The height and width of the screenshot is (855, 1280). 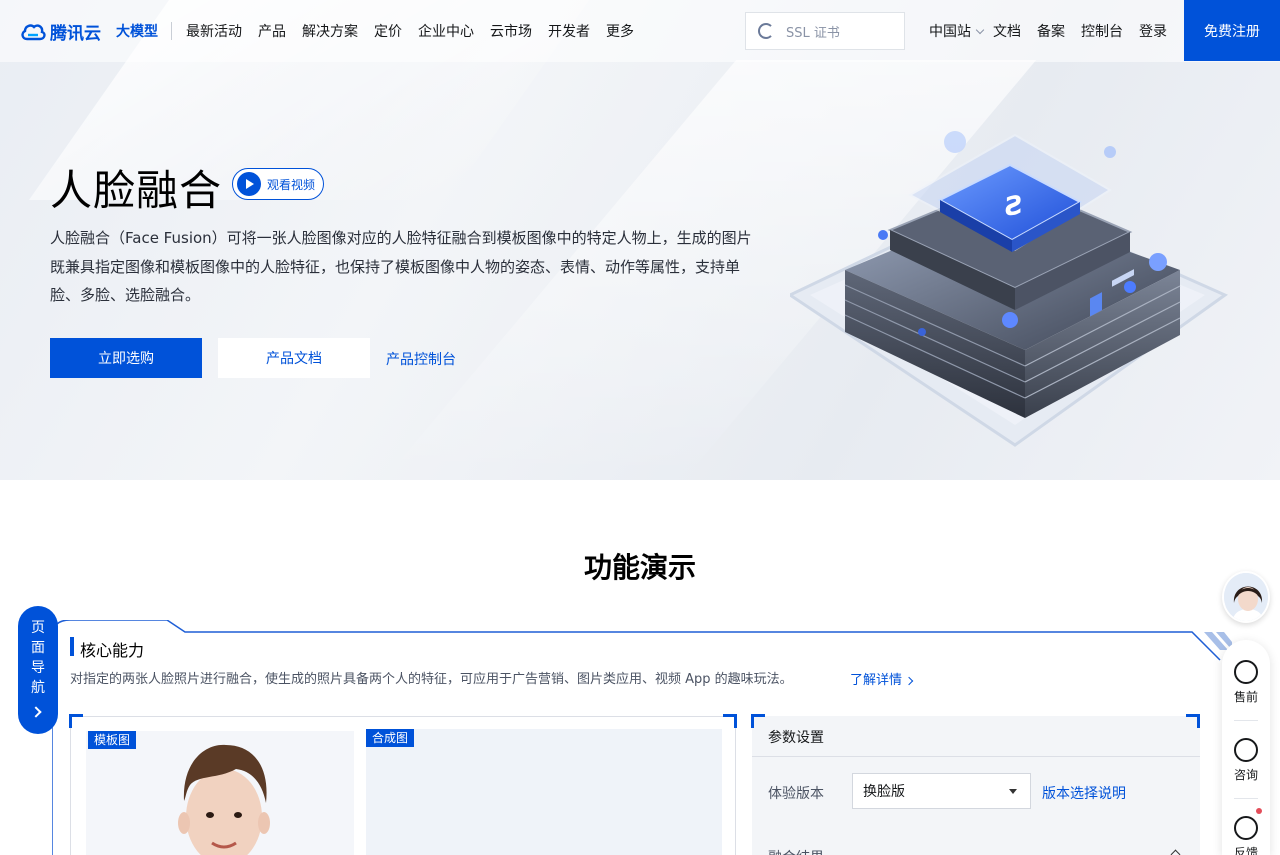 What do you see at coordinates (126, 358) in the screenshot?
I see `buy-now-button: 立即选购` at bounding box center [126, 358].